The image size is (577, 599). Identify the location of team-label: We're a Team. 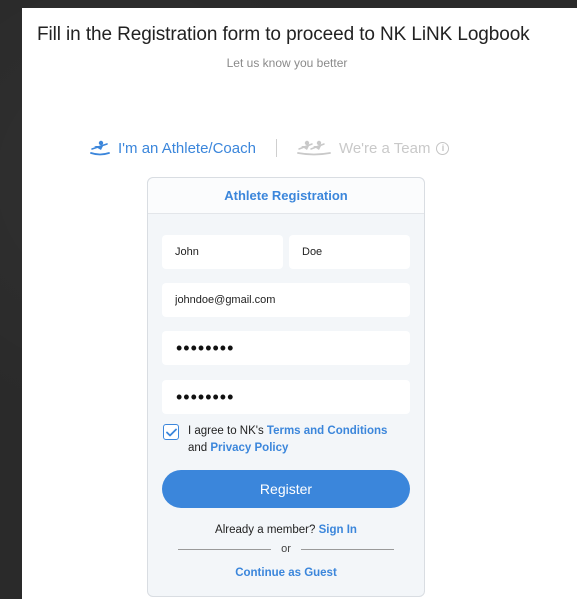
(384, 148).